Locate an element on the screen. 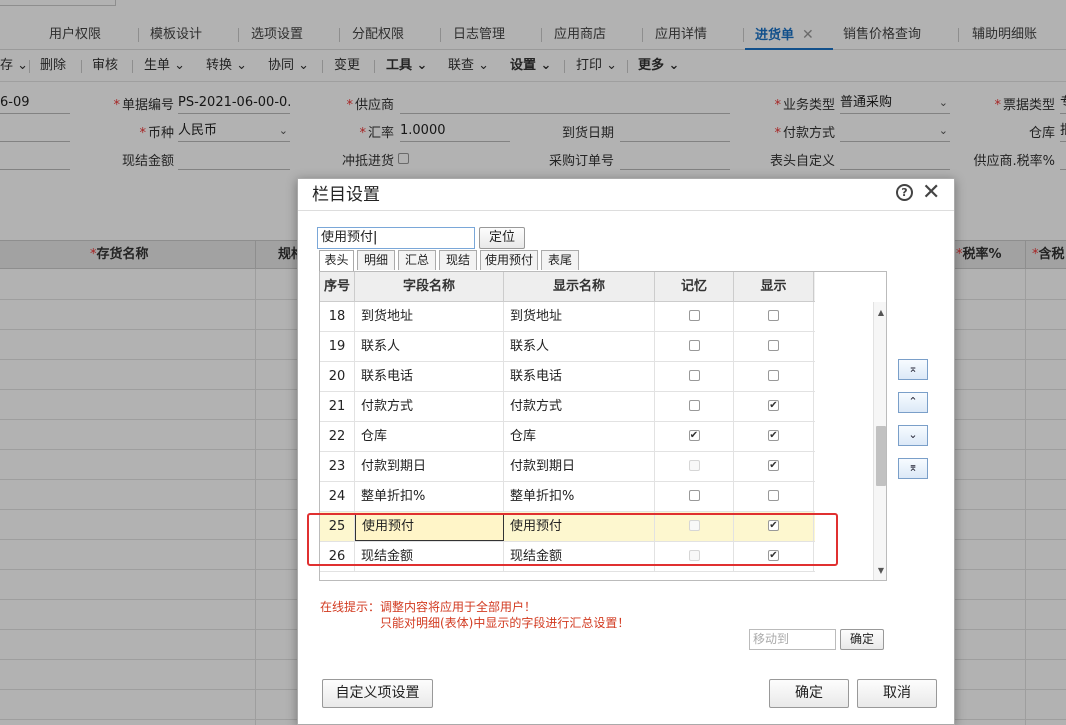  display-name-cell: 仓库 is located at coordinates (579, 437).